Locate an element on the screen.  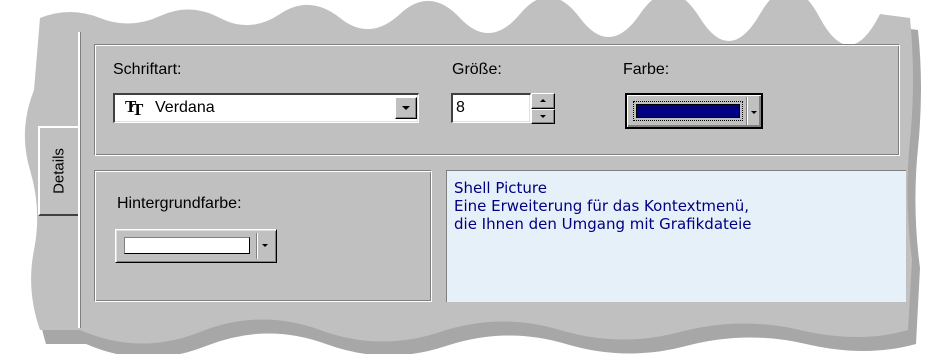
color-label: Farbe: is located at coordinates (646, 69).